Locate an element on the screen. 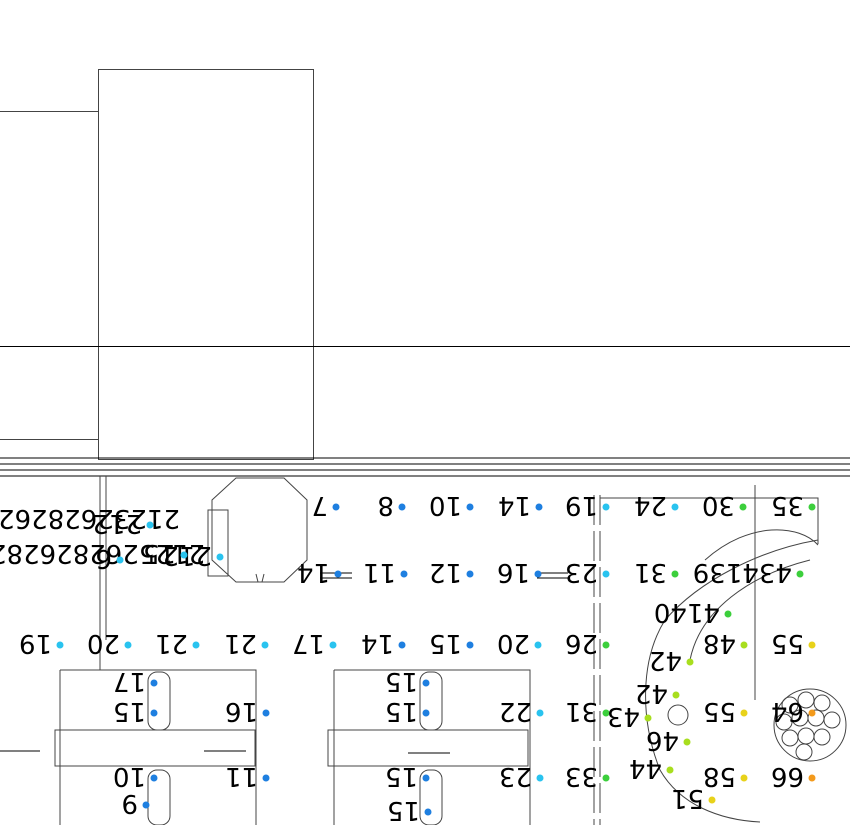 The image size is (850, 825). reading-label: 434139 is located at coordinates (742, 572).